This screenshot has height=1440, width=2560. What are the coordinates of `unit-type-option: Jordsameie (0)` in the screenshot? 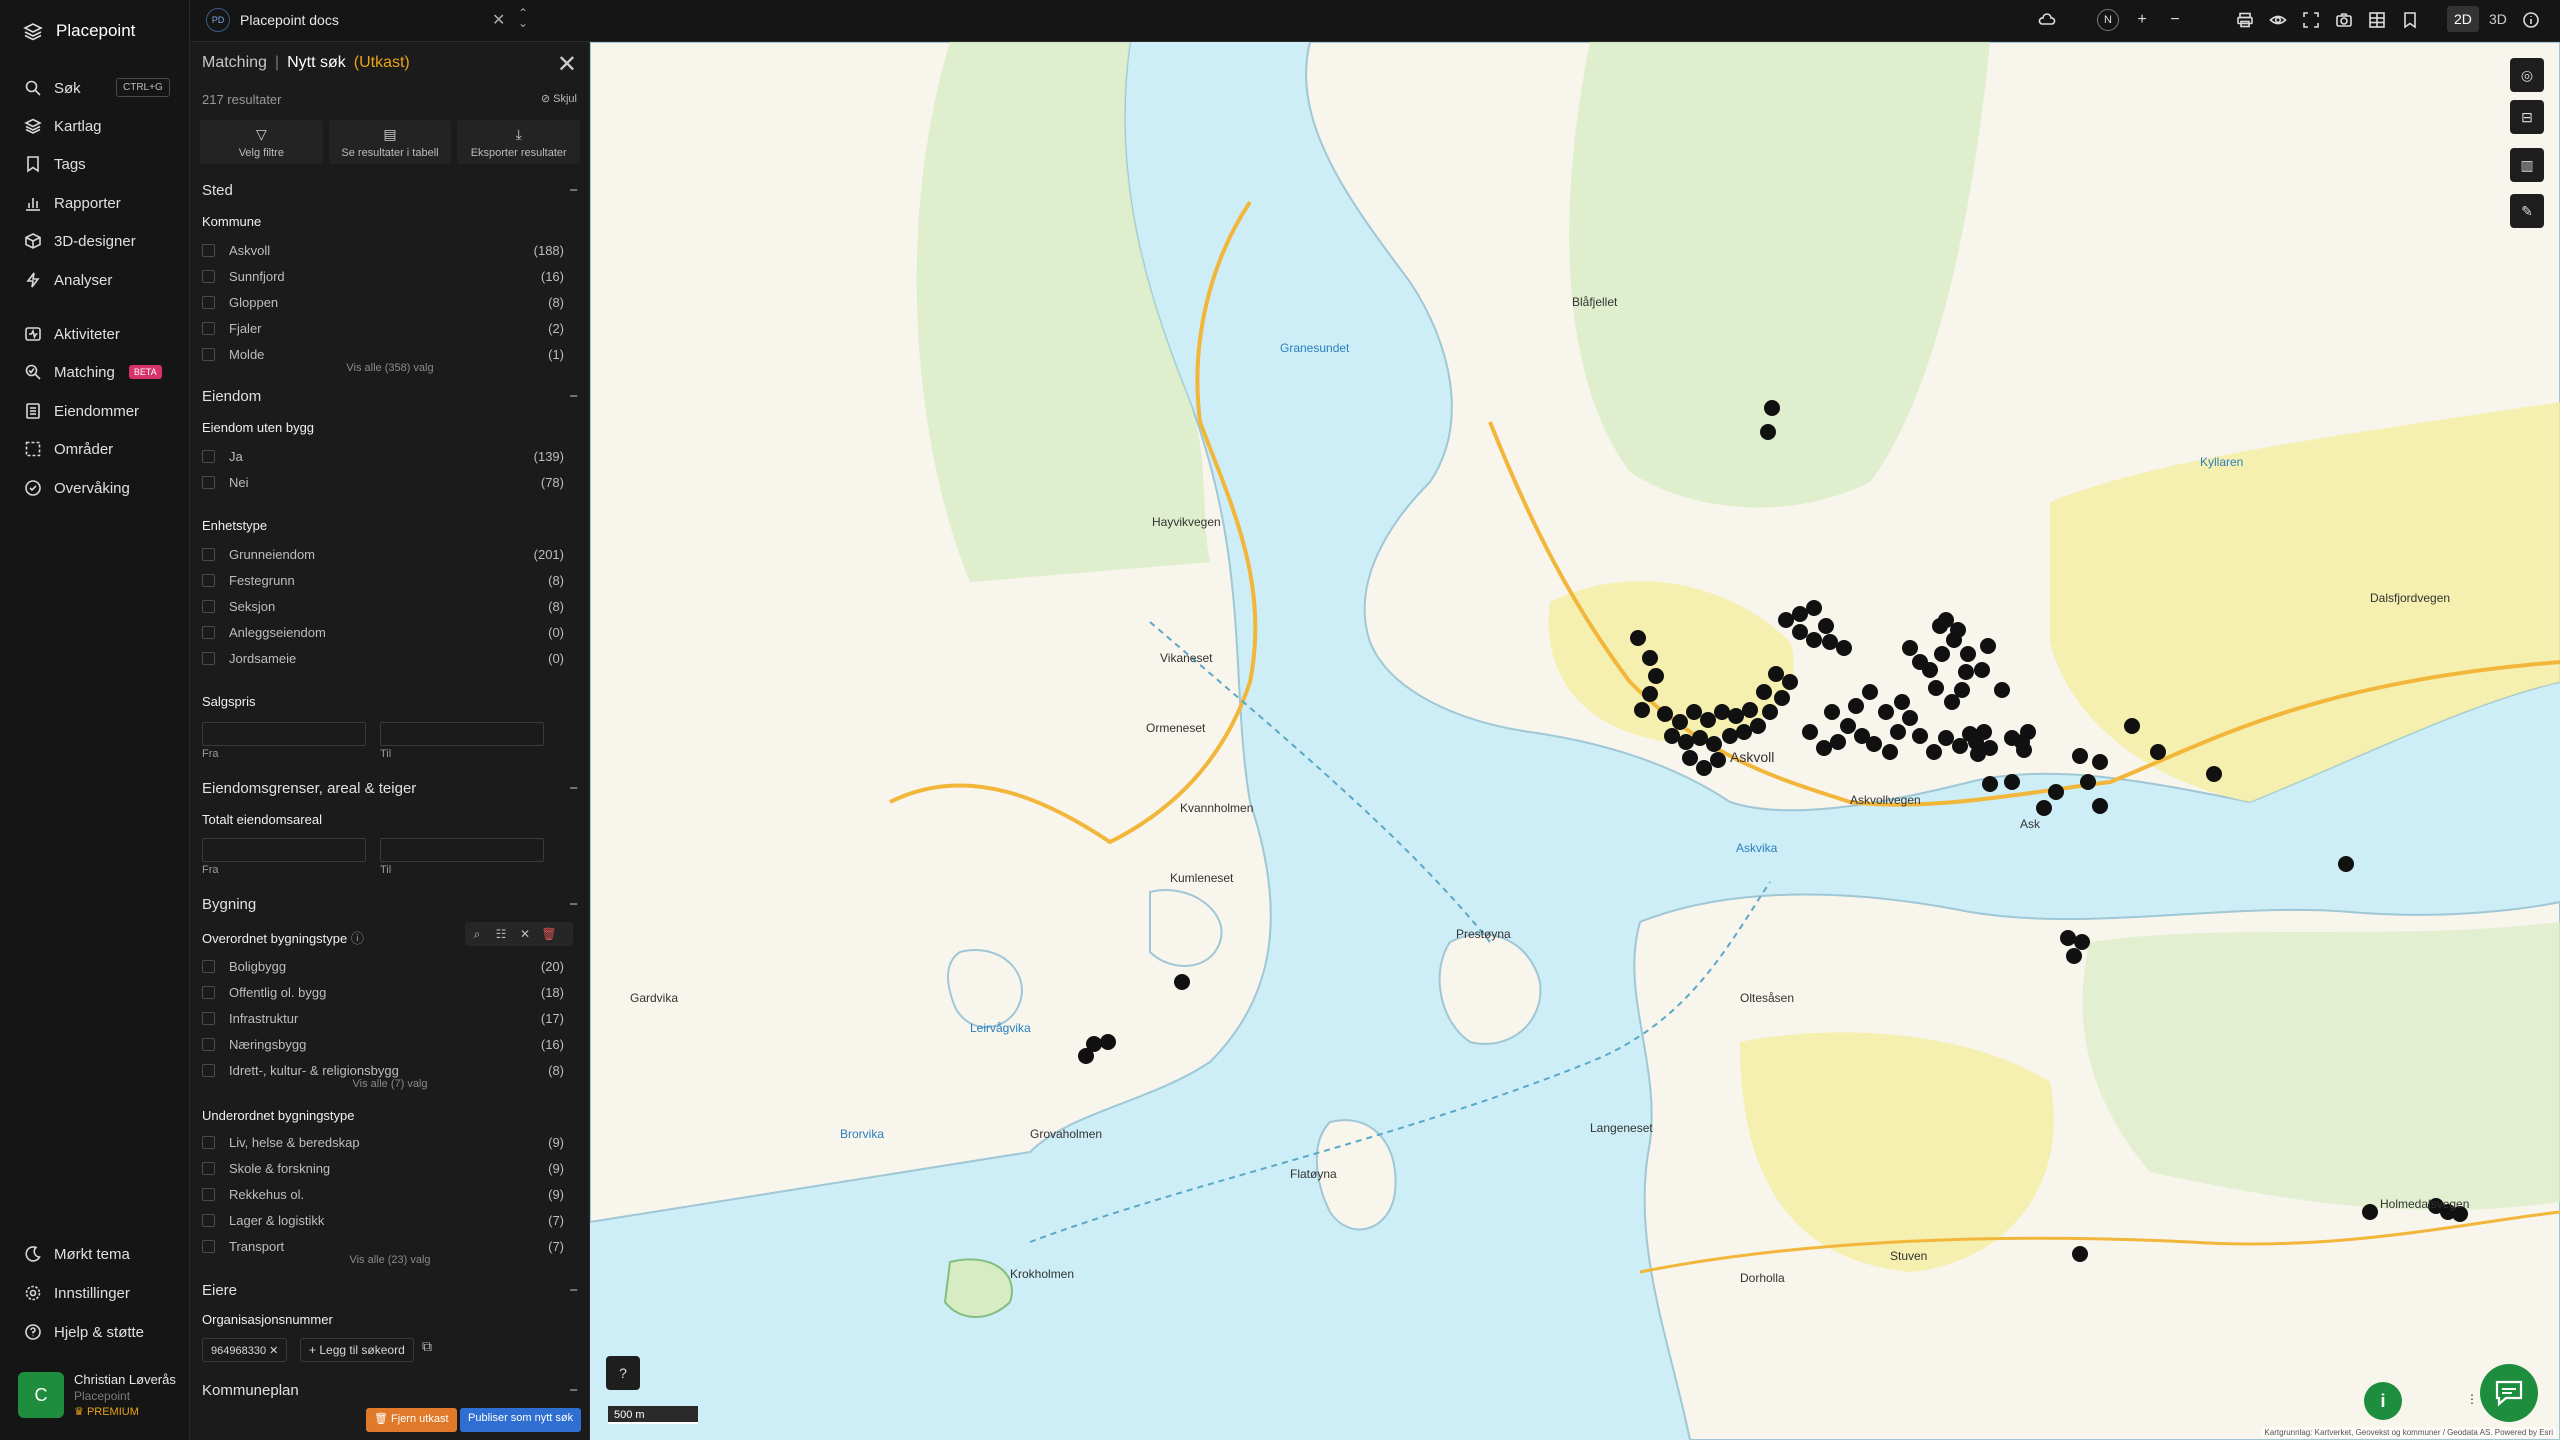 It's located at (383, 658).